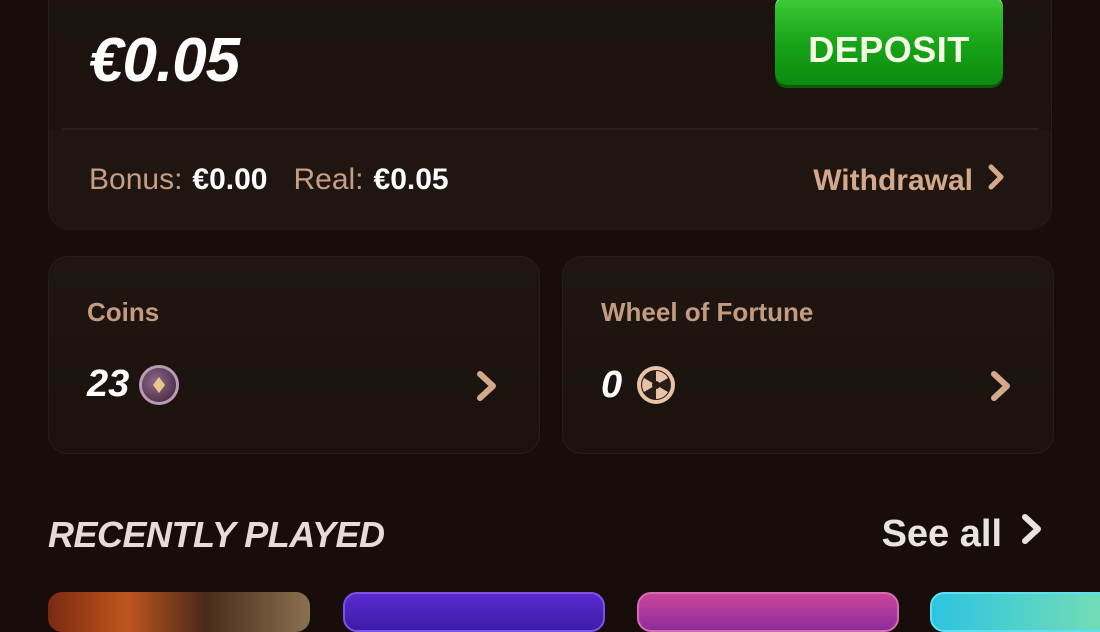 The height and width of the screenshot is (632, 1100). I want to click on real-value: €0.05, so click(411, 179).